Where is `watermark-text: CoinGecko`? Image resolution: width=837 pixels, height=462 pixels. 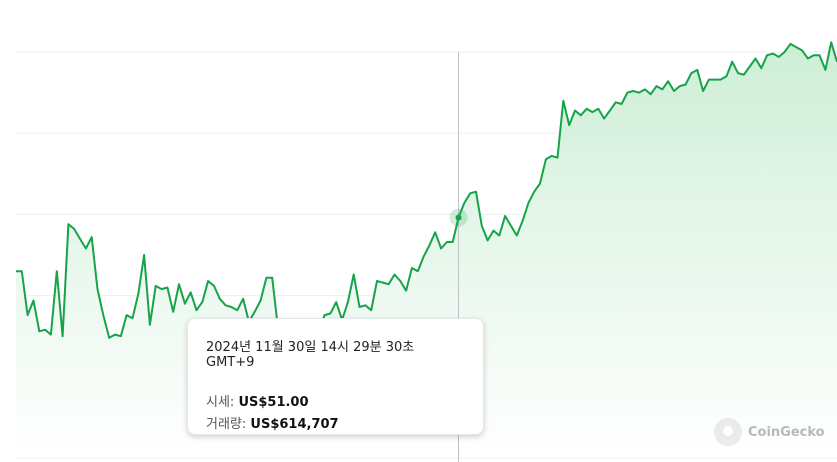
watermark-text: CoinGecko is located at coordinates (786, 432).